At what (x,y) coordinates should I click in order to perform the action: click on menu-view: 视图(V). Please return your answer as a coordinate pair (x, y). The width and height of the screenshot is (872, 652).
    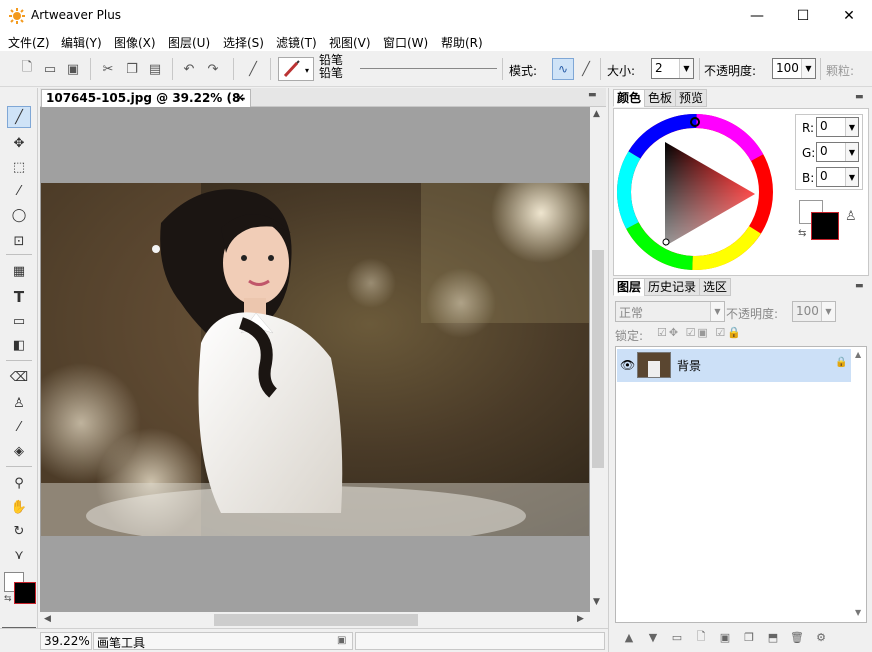
    Looking at the image, I should click on (350, 42).